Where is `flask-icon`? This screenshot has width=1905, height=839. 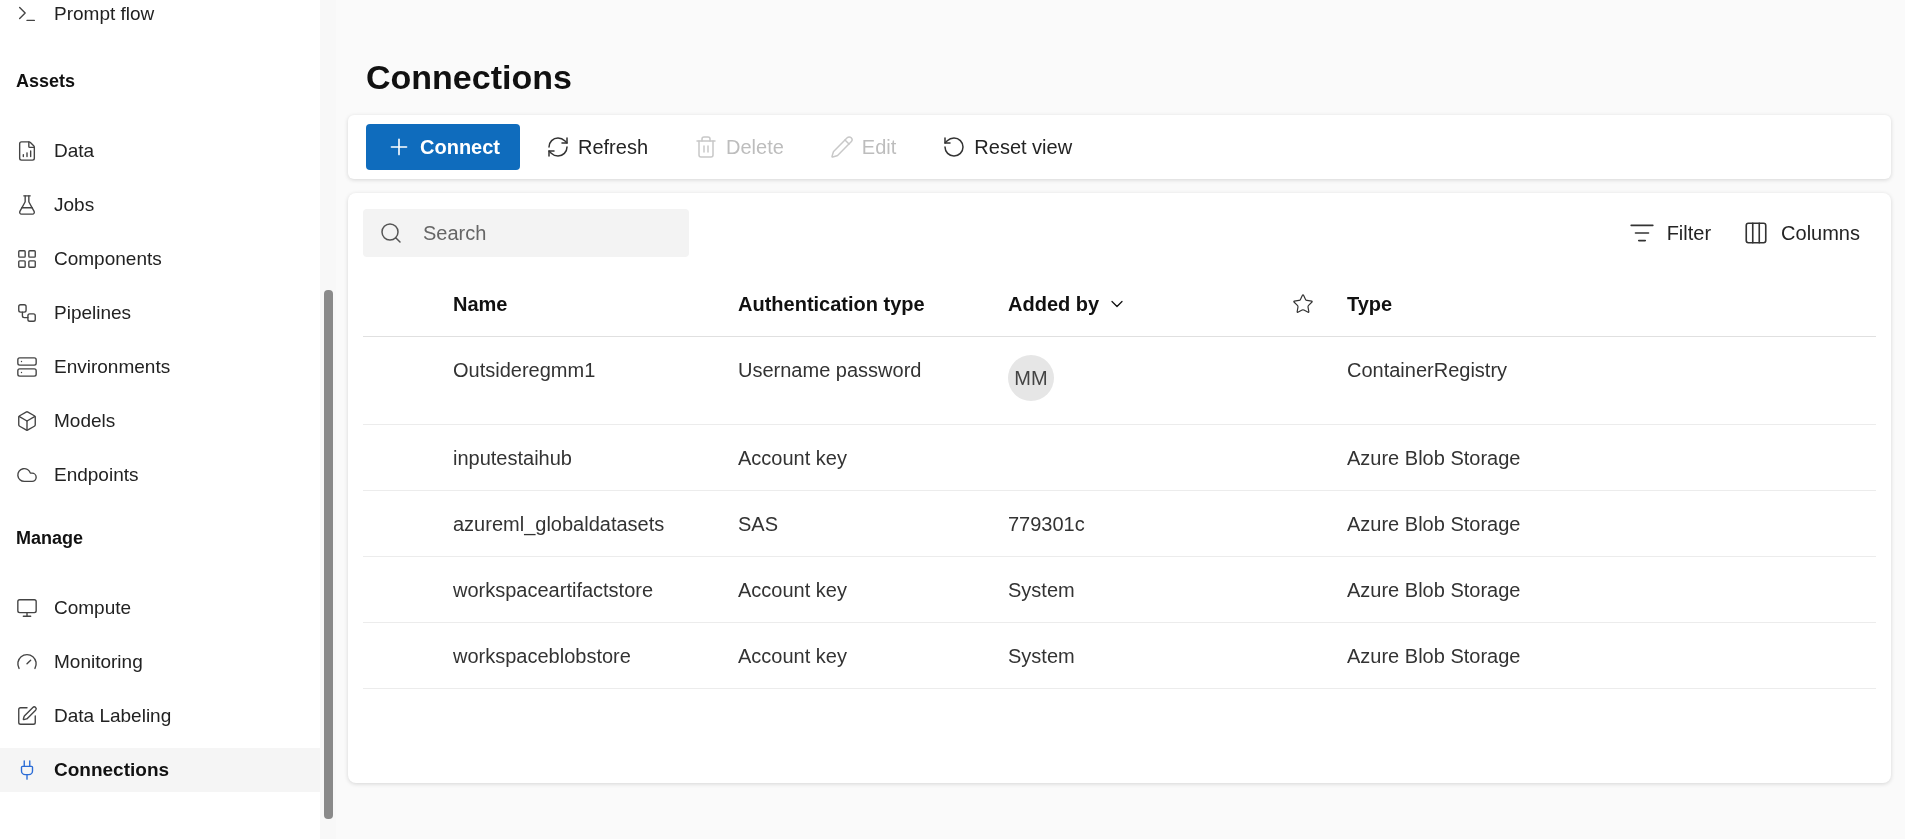 flask-icon is located at coordinates (27, 205).